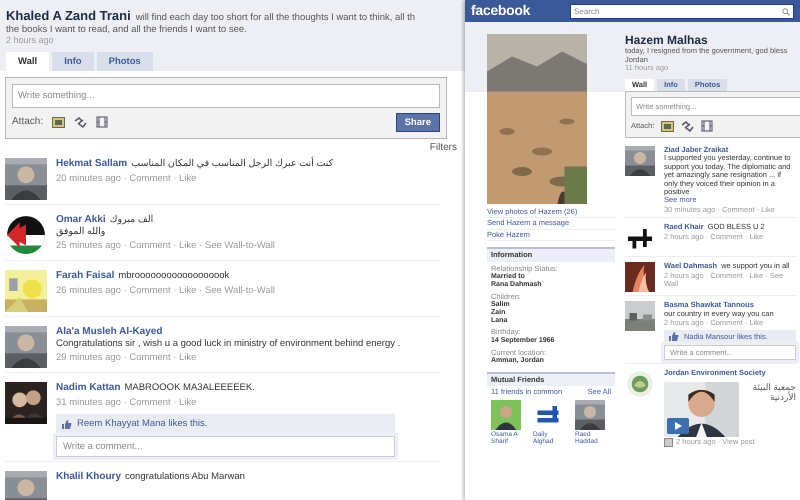 The image size is (800, 500). Describe the element at coordinates (126, 358) in the screenshot. I see `post-meta: 29 minutes ago · Comment · Like` at that location.